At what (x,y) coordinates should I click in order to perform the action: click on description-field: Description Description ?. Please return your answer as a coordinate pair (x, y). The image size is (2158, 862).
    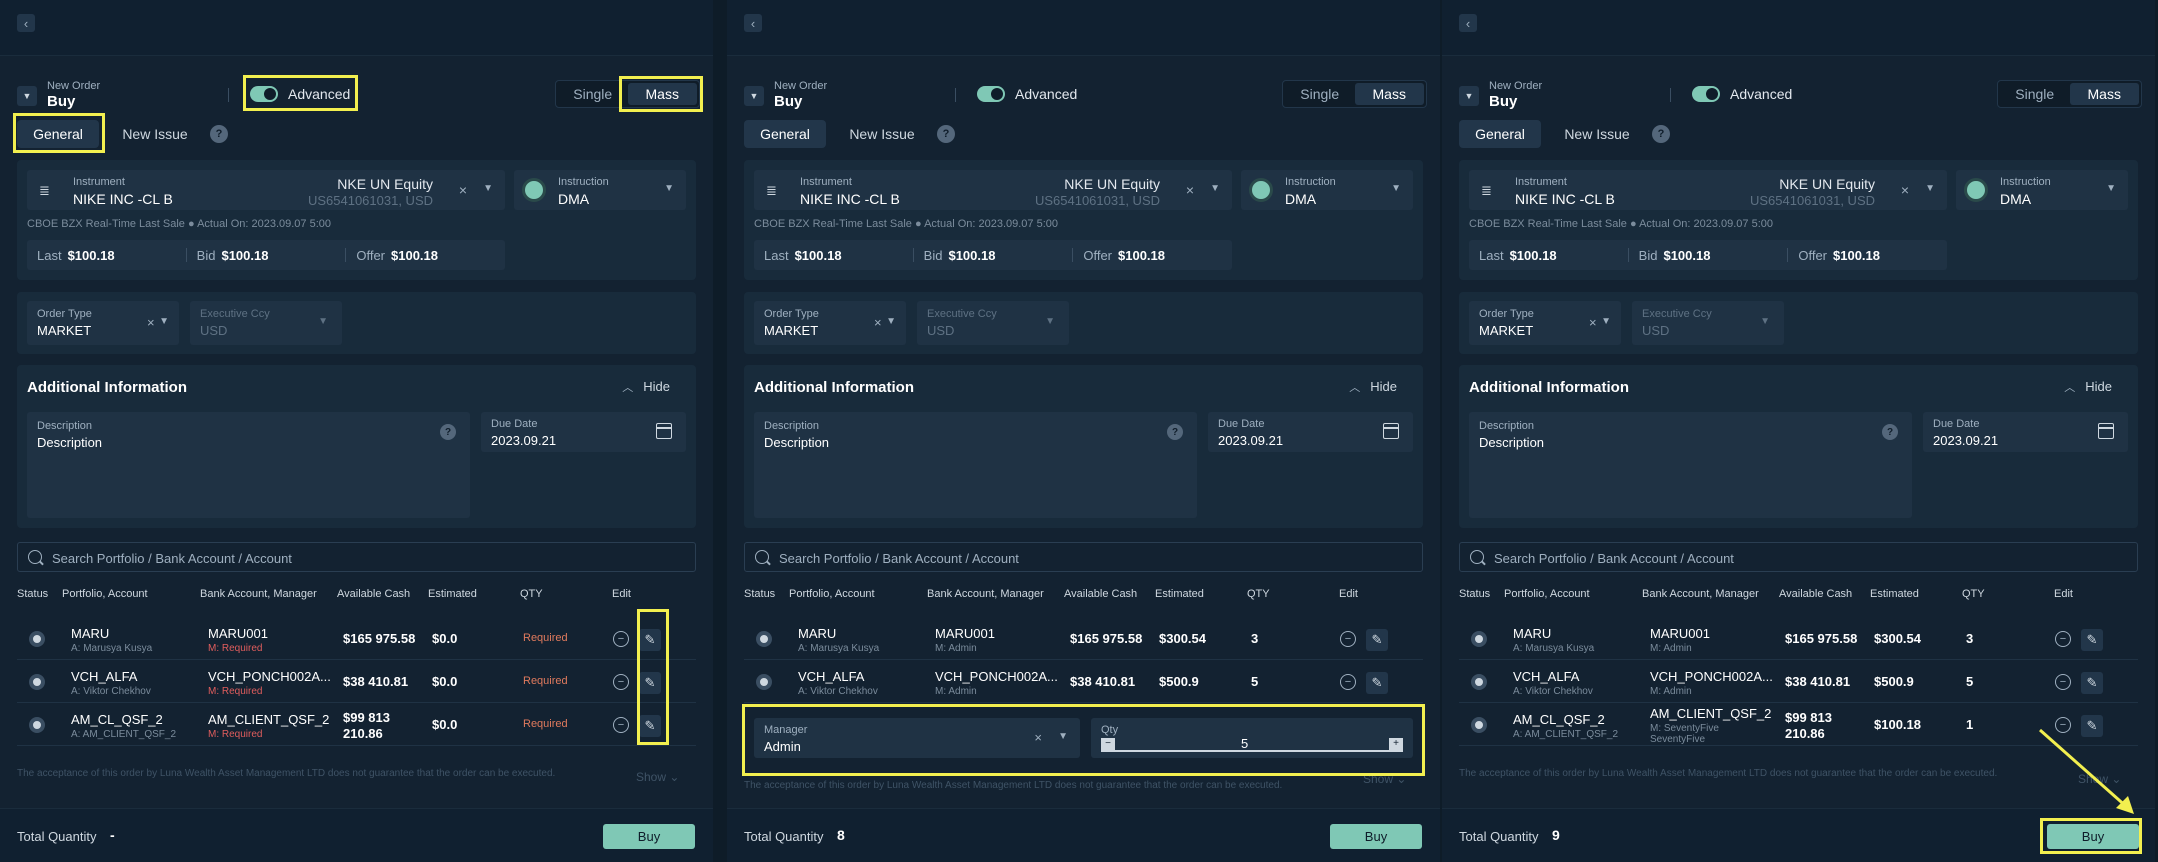
    Looking at the image, I should click on (975, 465).